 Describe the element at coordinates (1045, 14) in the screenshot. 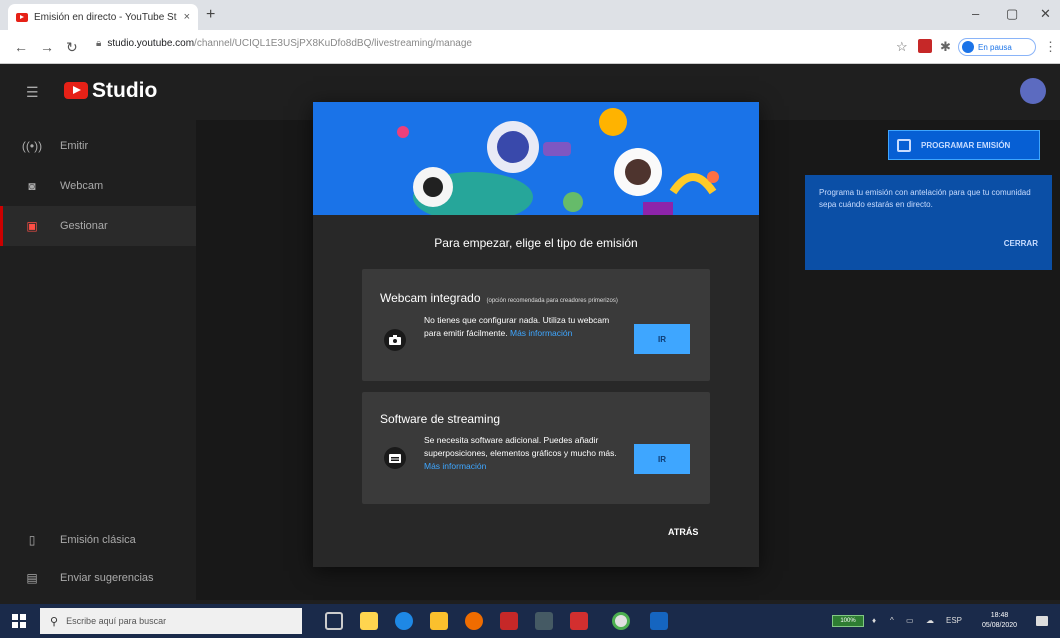

I see `close-window-icon: ✕` at that location.